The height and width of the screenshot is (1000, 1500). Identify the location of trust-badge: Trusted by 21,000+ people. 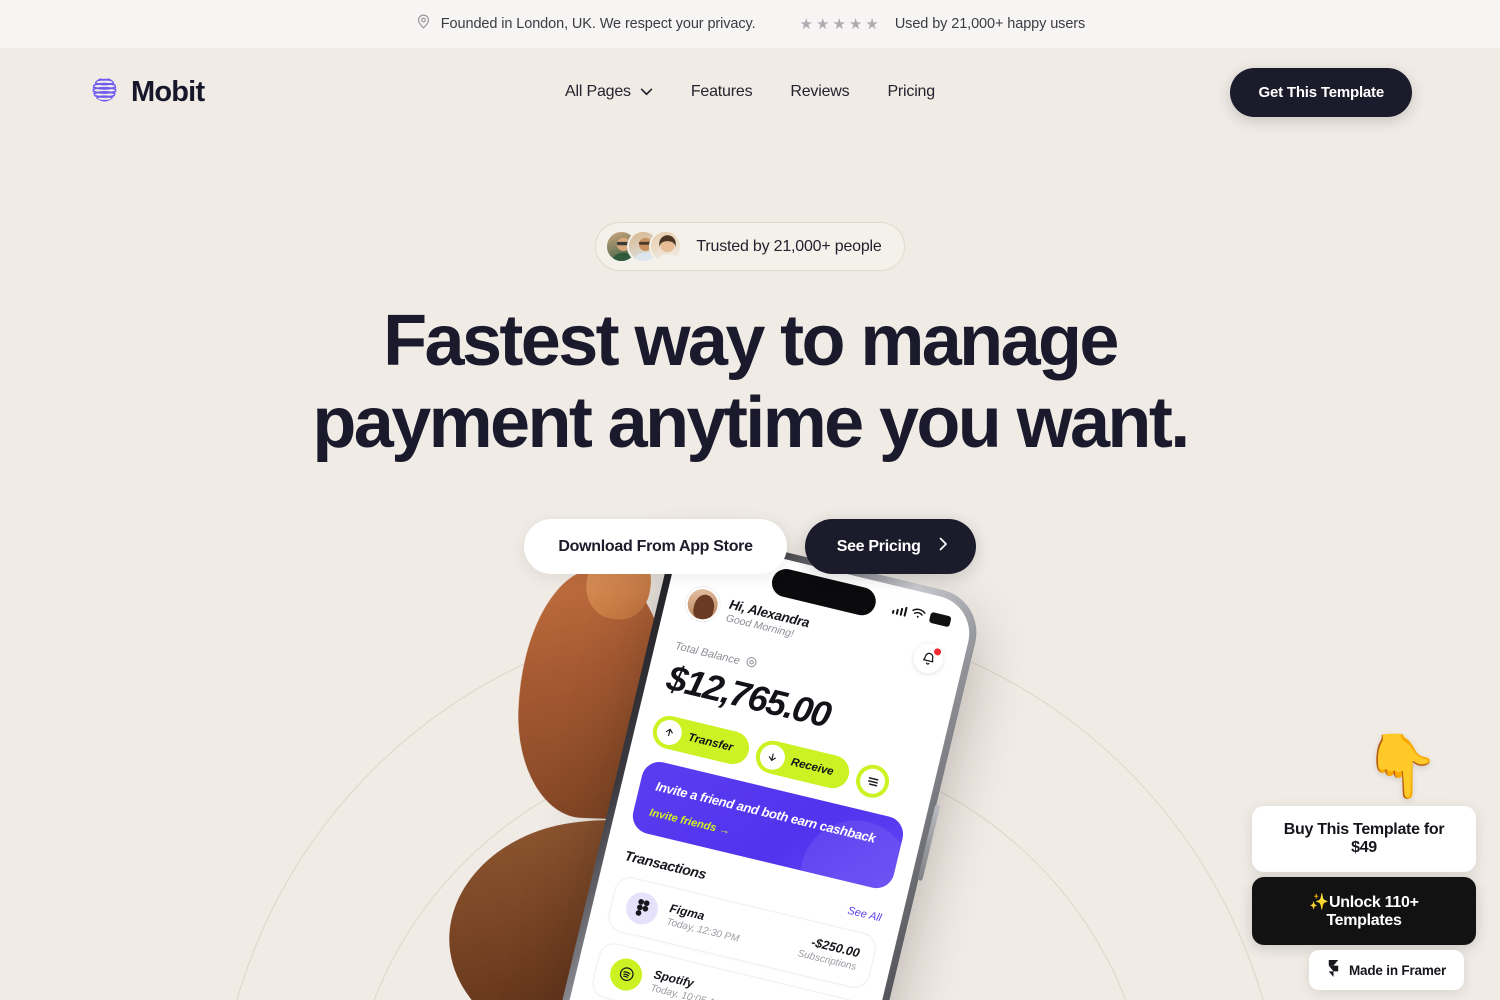
(750, 246).